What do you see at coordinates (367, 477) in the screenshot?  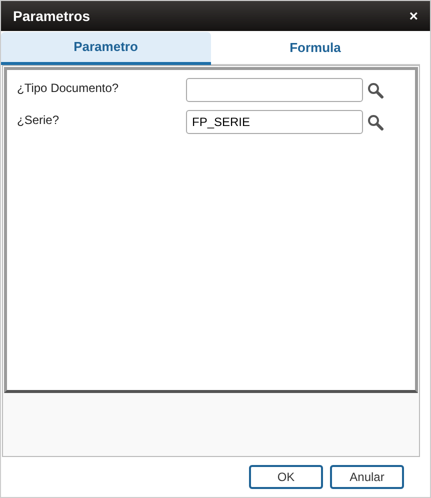 I see `dialog-button: Anular` at bounding box center [367, 477].